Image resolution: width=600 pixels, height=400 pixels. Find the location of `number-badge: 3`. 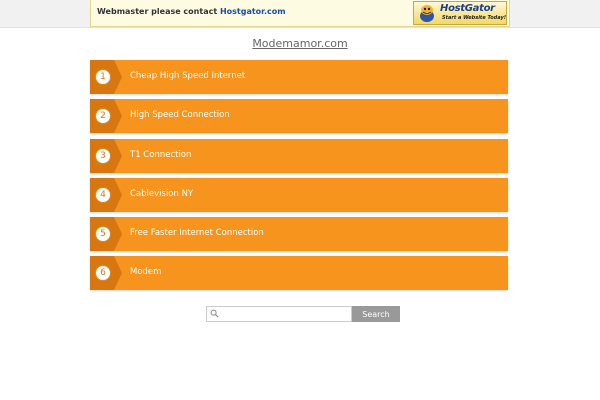

number-badge: 3 is located at coordinates (107, 155).